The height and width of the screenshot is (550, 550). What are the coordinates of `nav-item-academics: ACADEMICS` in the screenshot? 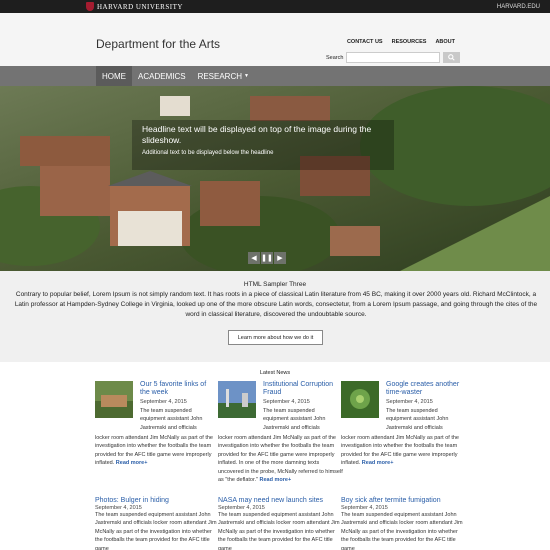 It's located at (162, 76).